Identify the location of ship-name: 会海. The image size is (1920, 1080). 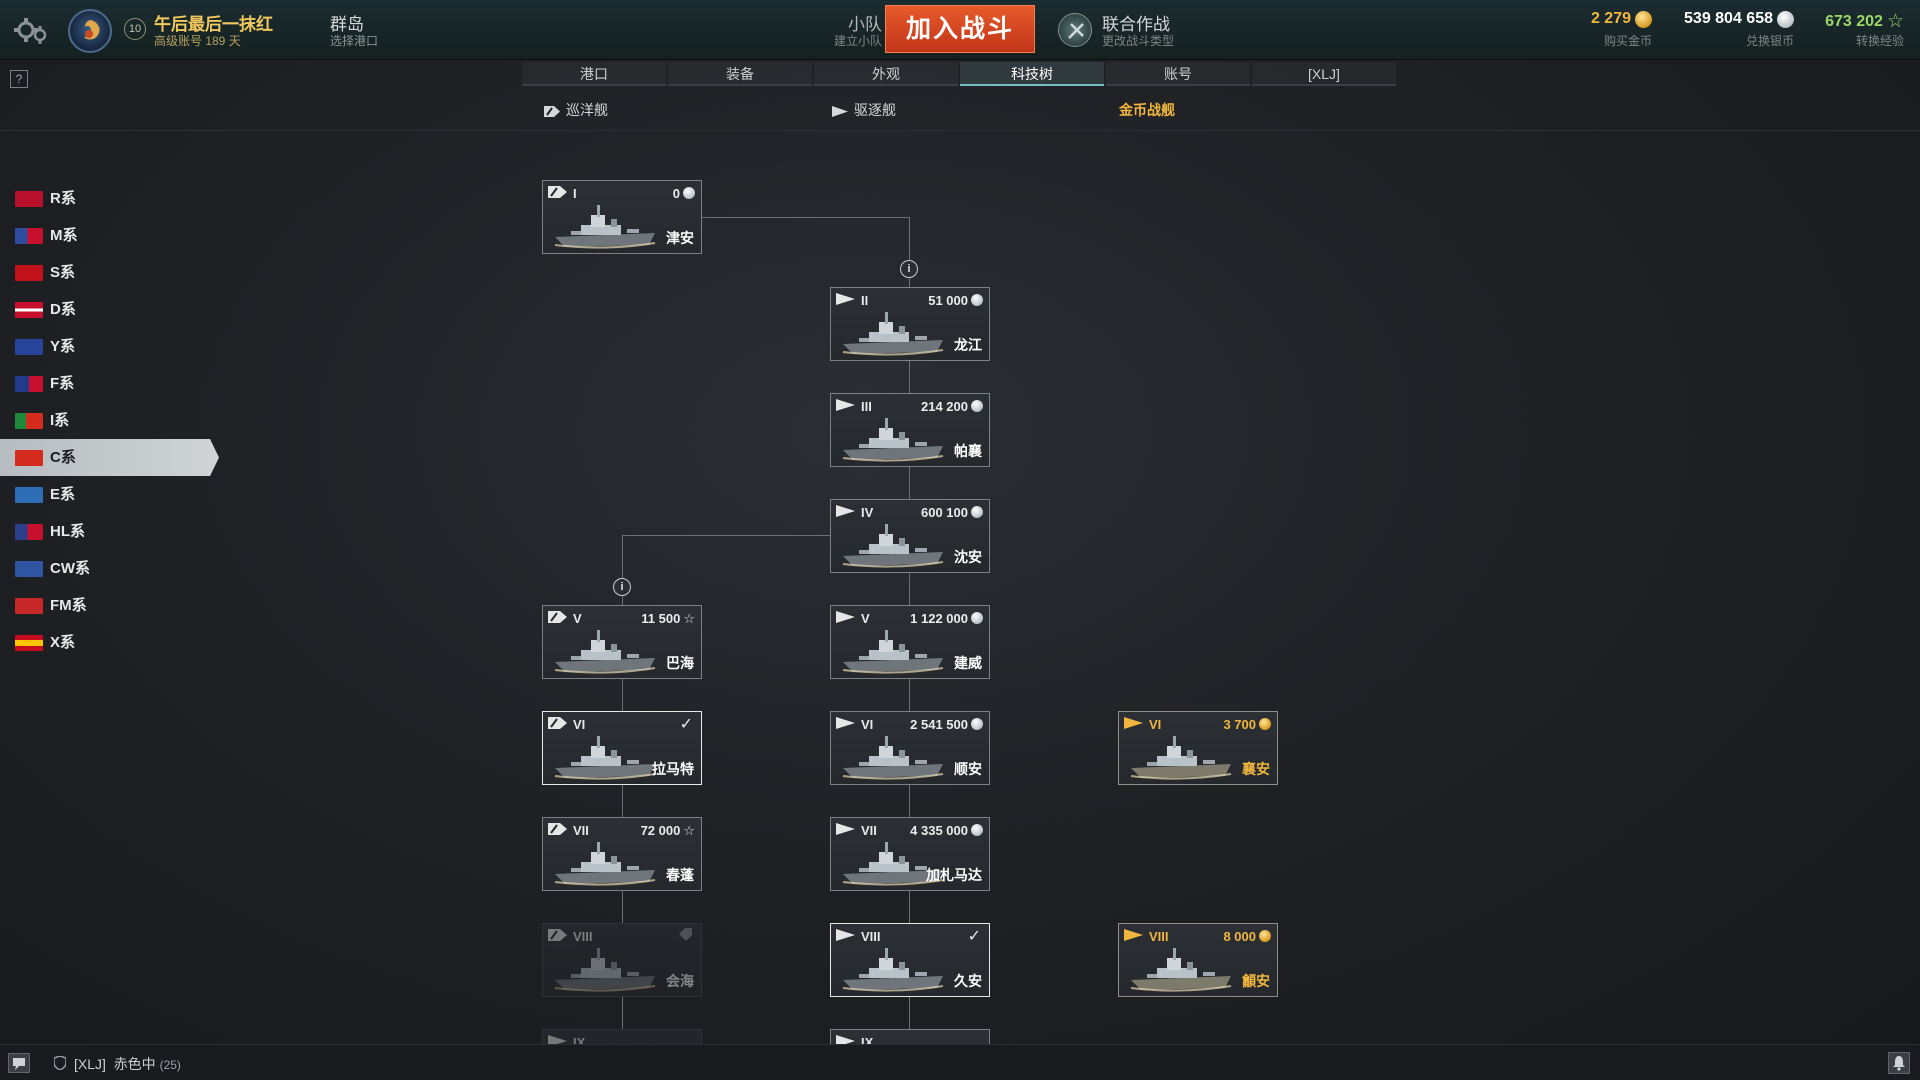
(680, 981).